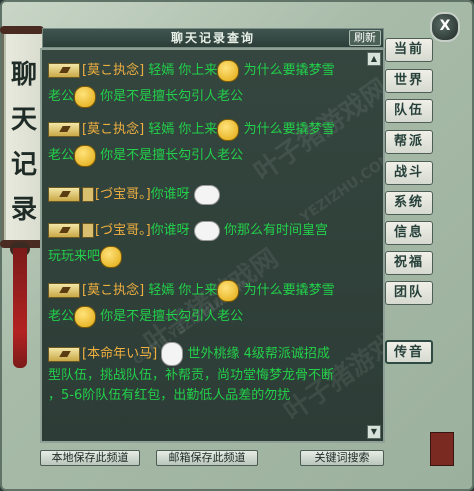 The height and width of the screenshot is (491, 474). Describe the element at coordinates (23, 210) in the screenshot. I see `banner-char-4: 录` at that location.